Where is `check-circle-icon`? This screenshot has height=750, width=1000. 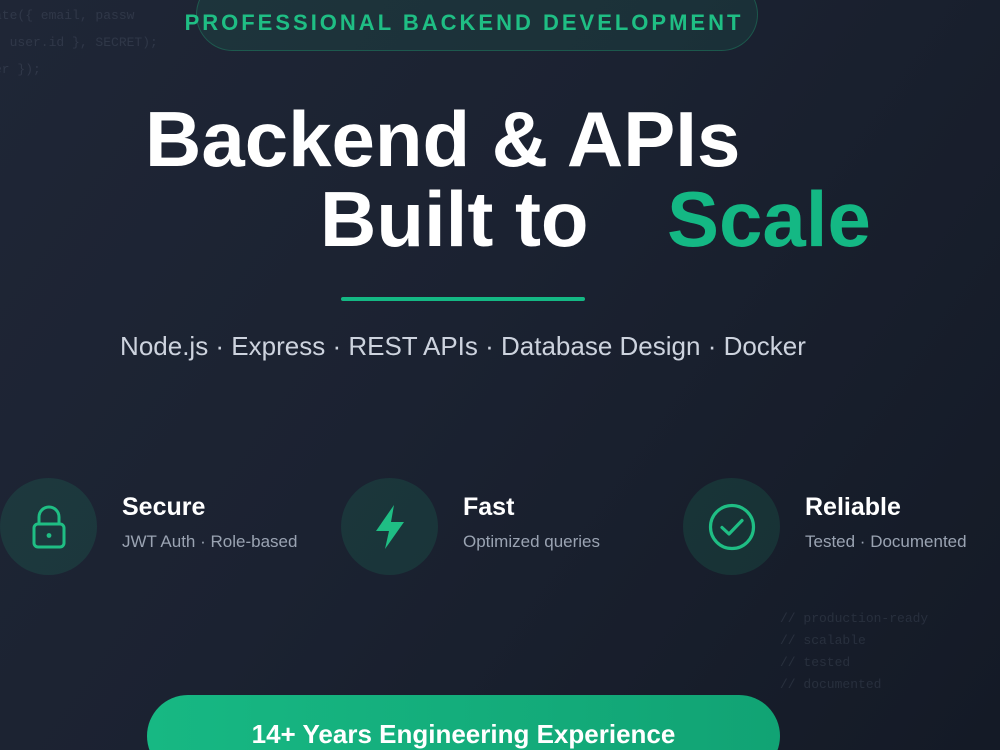
check-circle-icon is located at coordinates (731, 526).